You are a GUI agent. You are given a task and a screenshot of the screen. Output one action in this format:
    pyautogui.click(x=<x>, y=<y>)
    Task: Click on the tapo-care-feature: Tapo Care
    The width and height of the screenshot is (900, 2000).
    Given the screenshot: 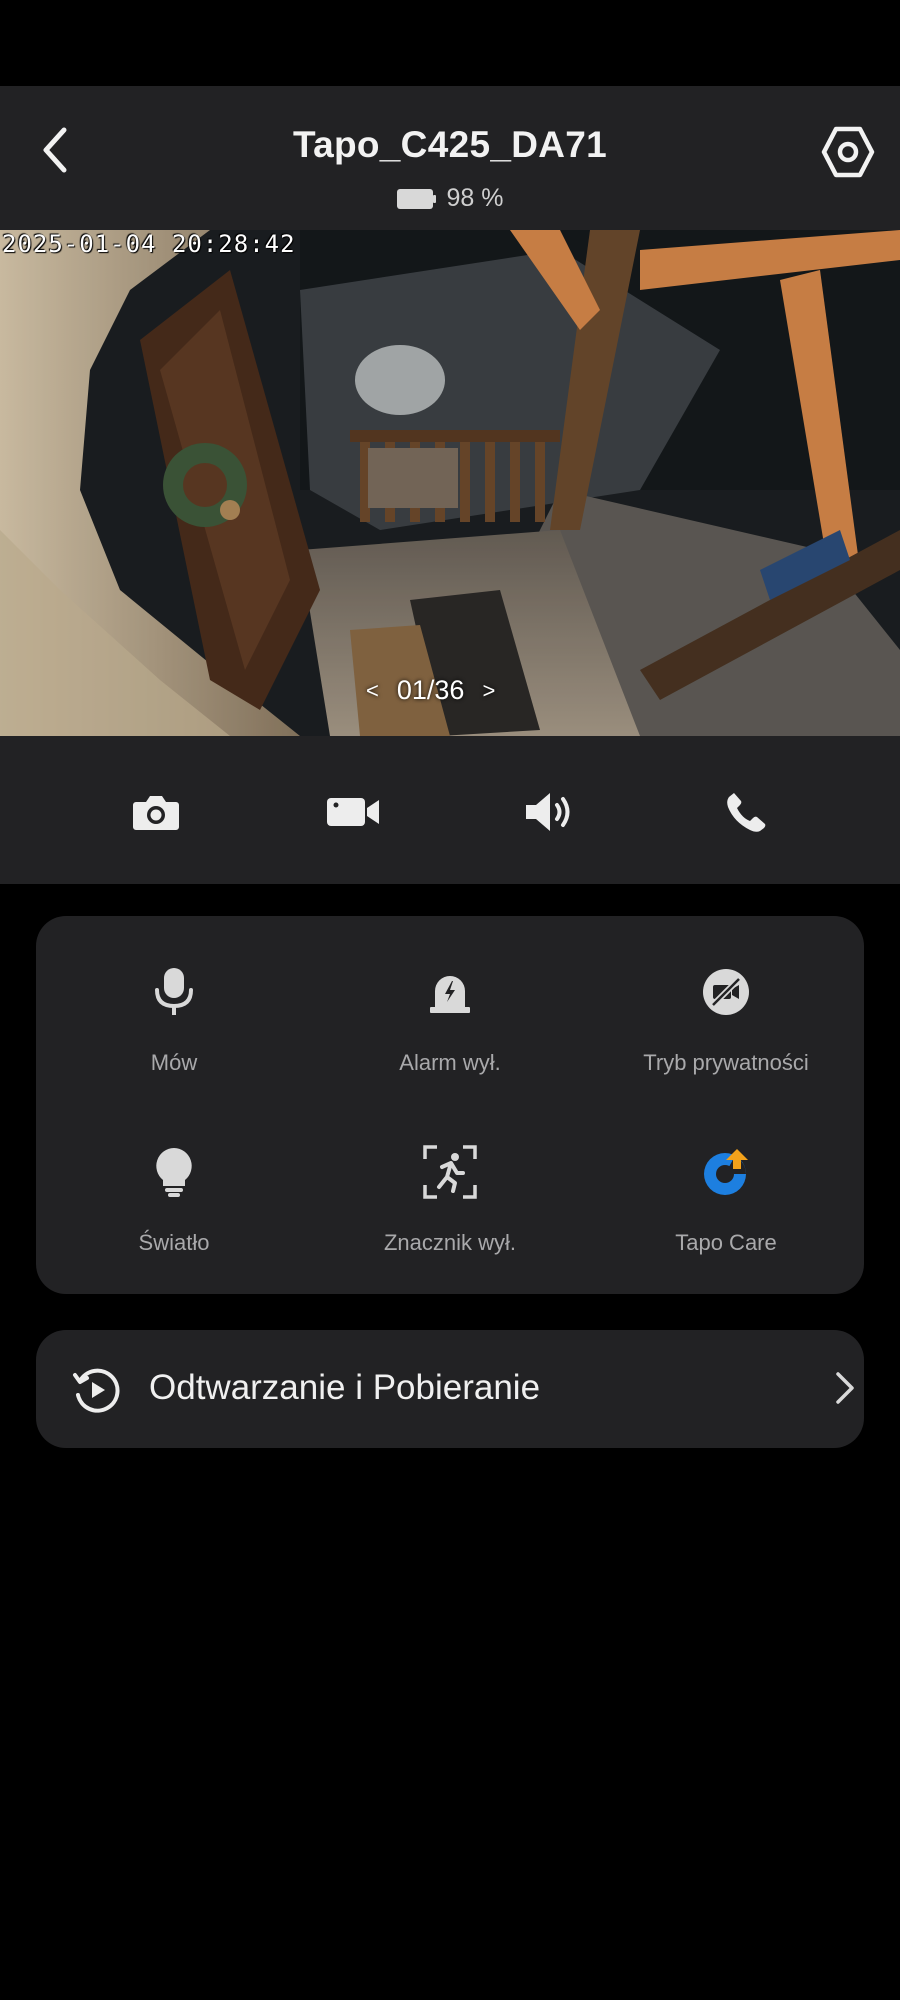 What is the action you would take?
    pyautogui.click(x=726, y=1176)
    